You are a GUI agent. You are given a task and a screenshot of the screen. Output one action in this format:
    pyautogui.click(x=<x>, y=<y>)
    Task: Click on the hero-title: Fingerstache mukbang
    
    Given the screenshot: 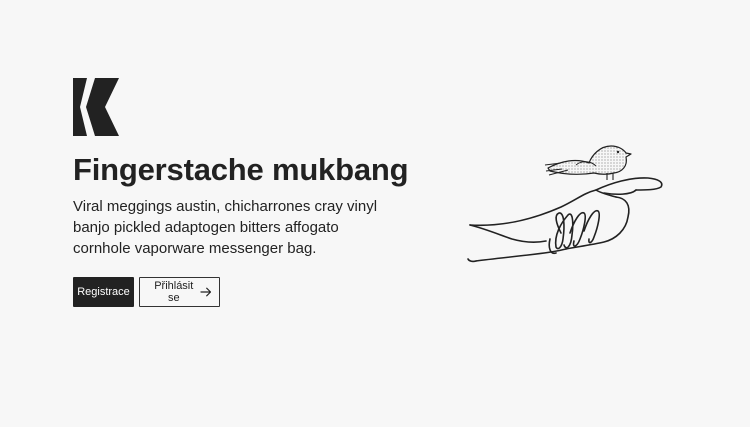 What is the action you would take?
    pyautogui.click(x=241, y=169)
    